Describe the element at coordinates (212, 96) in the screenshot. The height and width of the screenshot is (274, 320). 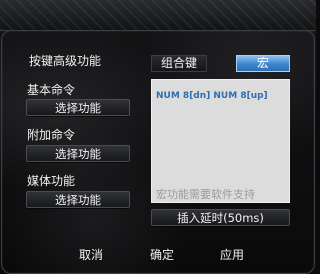
I see `macro-sequence-text: NUM 8[dn] NUM 8[up]` at that location.